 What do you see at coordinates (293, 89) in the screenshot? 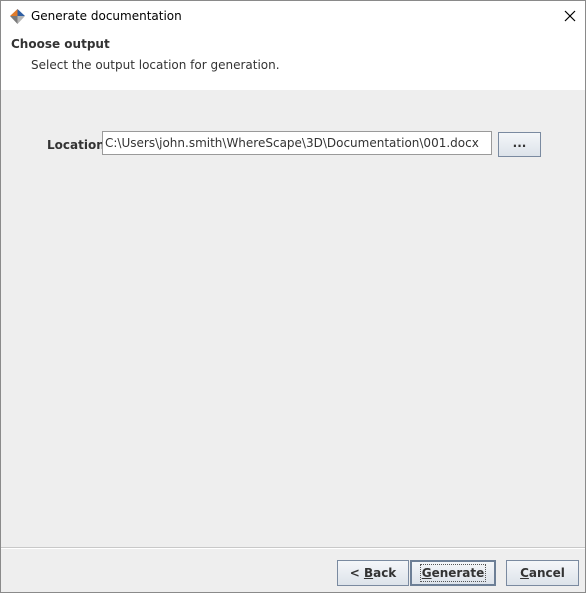
I see `header-divider` at bounding box center [293, 89].